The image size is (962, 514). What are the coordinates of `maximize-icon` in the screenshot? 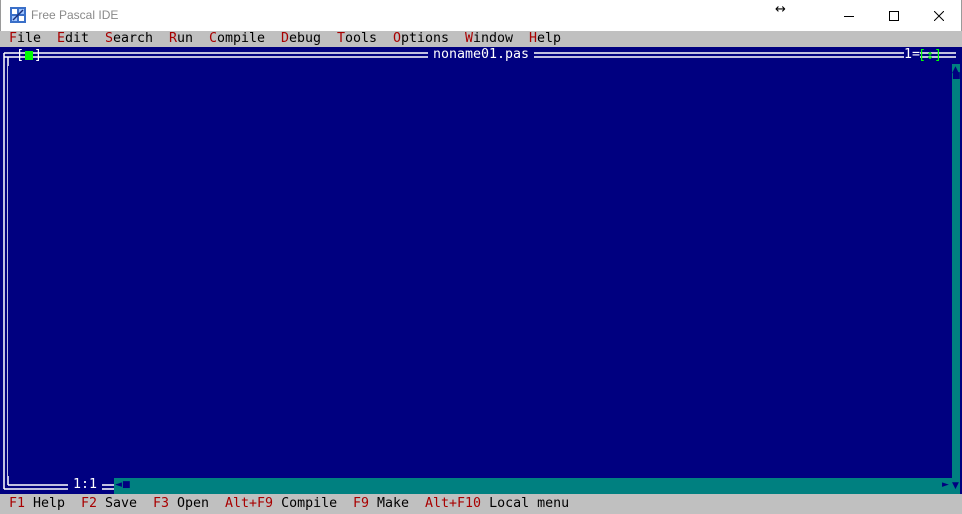 It's located at (894, 15).